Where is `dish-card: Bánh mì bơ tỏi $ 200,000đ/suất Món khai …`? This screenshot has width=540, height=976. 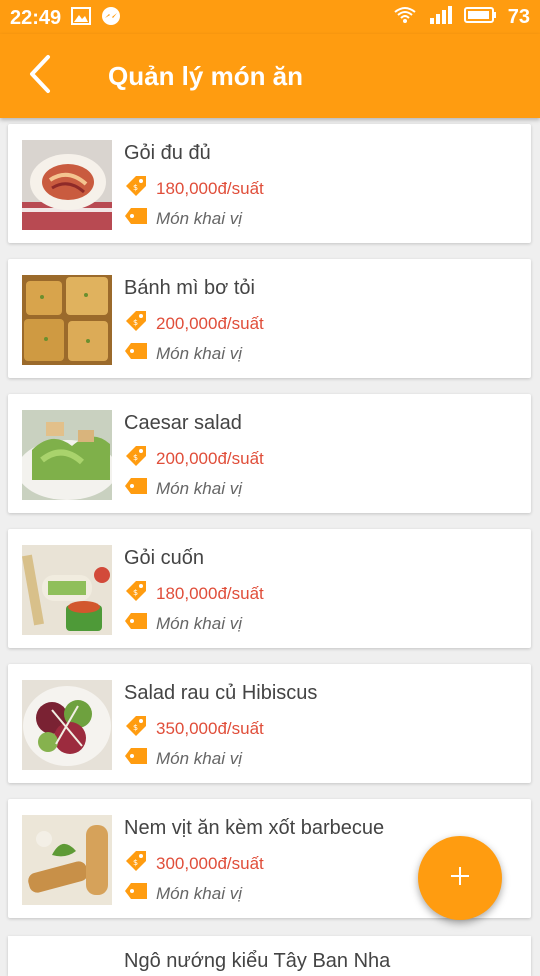 dish-card: Bánh mì bơ tỏi $ 200,000đ/suất Món khai … is located at coordinates (269, 318).